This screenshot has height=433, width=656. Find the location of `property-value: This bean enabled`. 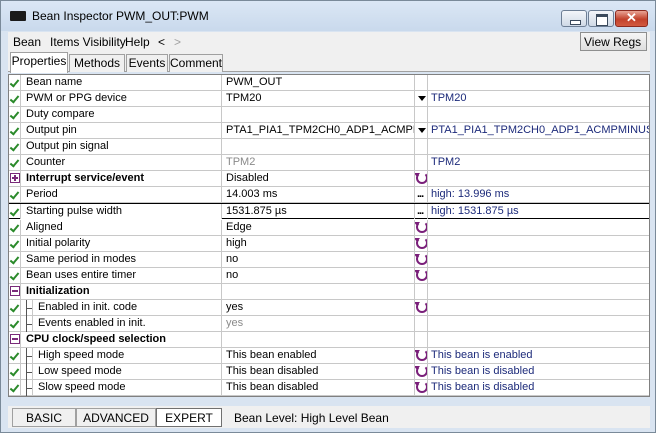

property-value: This bean enabled is located at coordinates (318, 355).